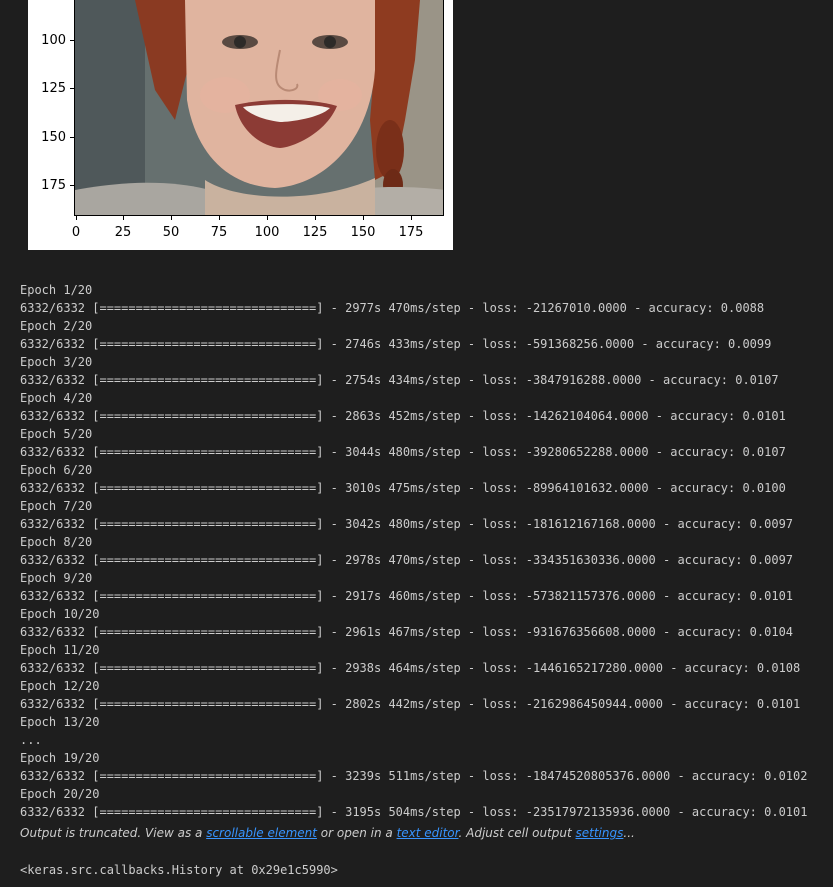 The width and height of the screenshot is (833, 887). Describe the element at coordinates (53, 137) in the screenshot. I see `ytick-label: 150` at that location.